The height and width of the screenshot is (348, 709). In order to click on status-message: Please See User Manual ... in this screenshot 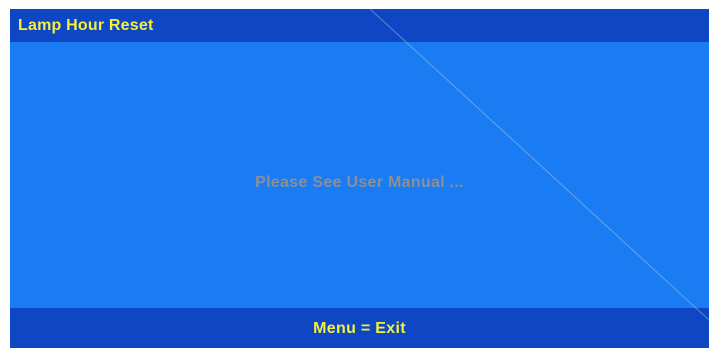, I will do `click(359, 182)`.